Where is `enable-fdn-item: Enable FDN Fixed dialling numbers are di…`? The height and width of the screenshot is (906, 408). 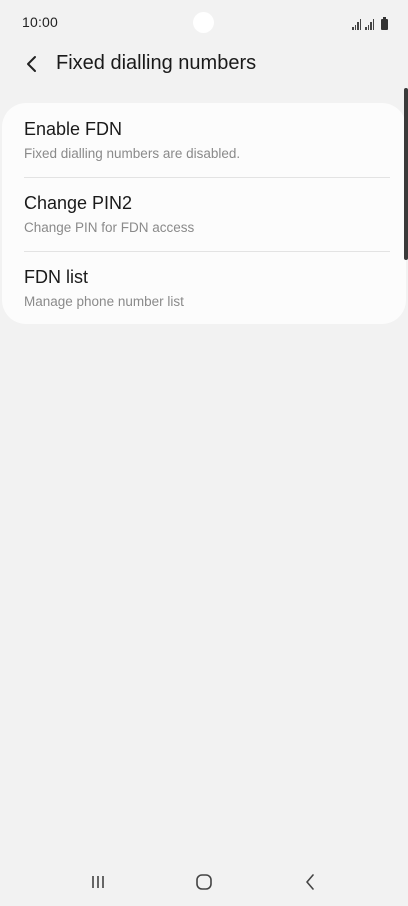 enable-fdn-item: Enable FDN Fixed dialling numbers are di… is located at coordinates (204, 139).